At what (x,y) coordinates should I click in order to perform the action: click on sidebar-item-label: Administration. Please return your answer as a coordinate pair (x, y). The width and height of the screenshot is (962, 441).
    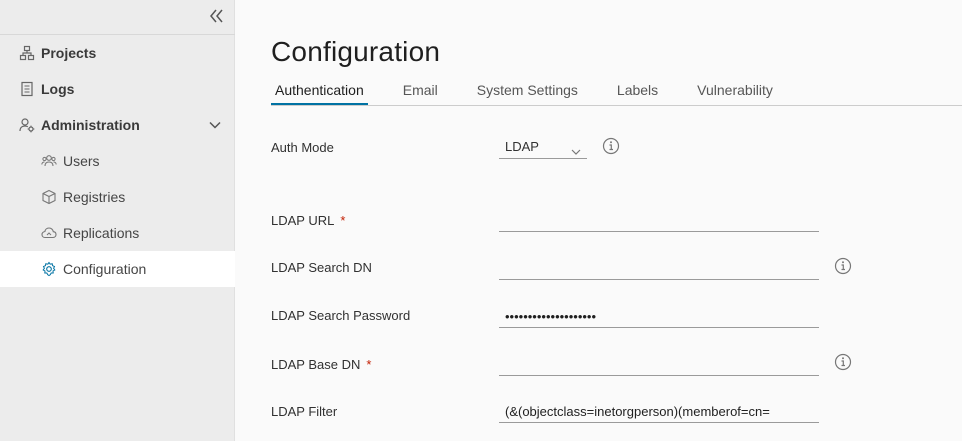
    Looking at the image, I should click on (90, 125).